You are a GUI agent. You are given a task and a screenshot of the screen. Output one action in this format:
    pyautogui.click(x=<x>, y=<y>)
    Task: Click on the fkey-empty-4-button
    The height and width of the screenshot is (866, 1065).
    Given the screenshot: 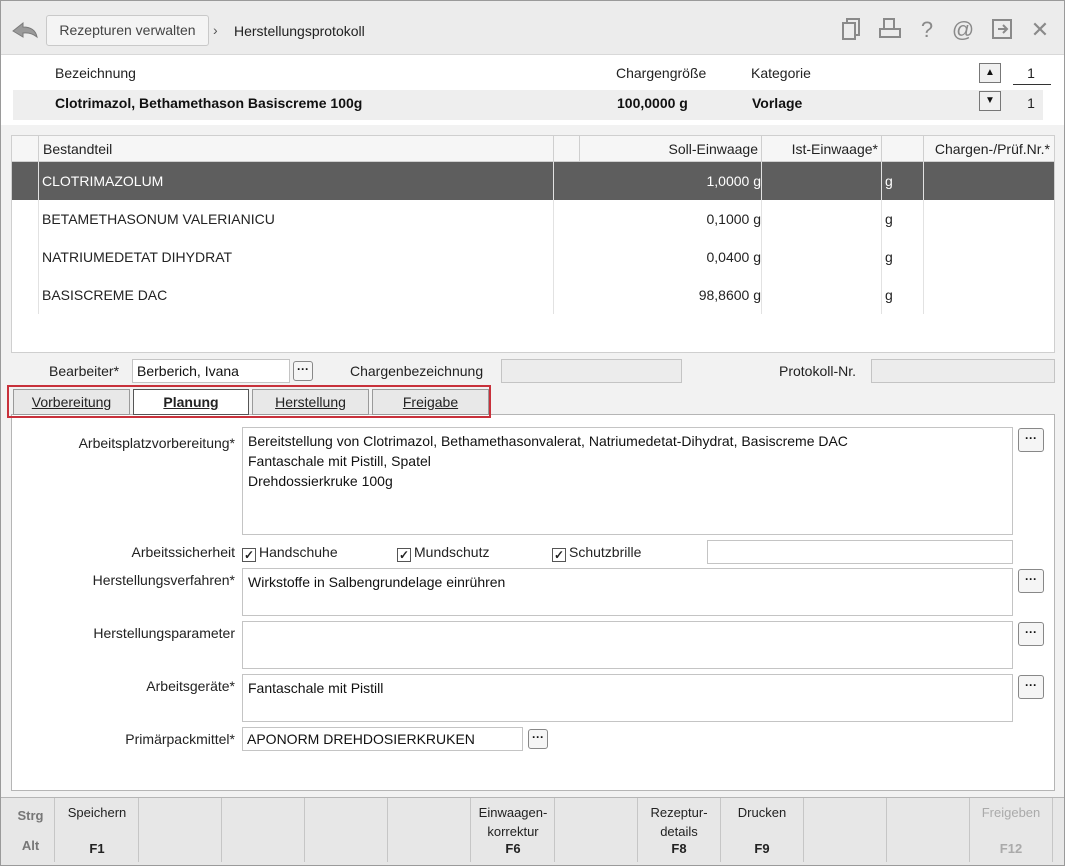 What is the action you would take?
    pyautogui.click(x=429, y=830)
    